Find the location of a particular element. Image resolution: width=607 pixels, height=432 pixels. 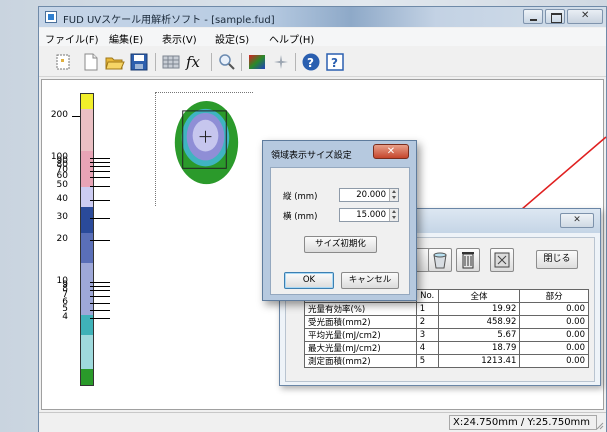

row-total: 18.79 is located at coordinates (479, 348).